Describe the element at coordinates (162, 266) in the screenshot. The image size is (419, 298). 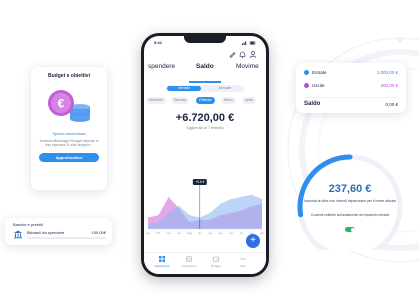
I see `nav-dashboard-label: Dashboard` at that location.